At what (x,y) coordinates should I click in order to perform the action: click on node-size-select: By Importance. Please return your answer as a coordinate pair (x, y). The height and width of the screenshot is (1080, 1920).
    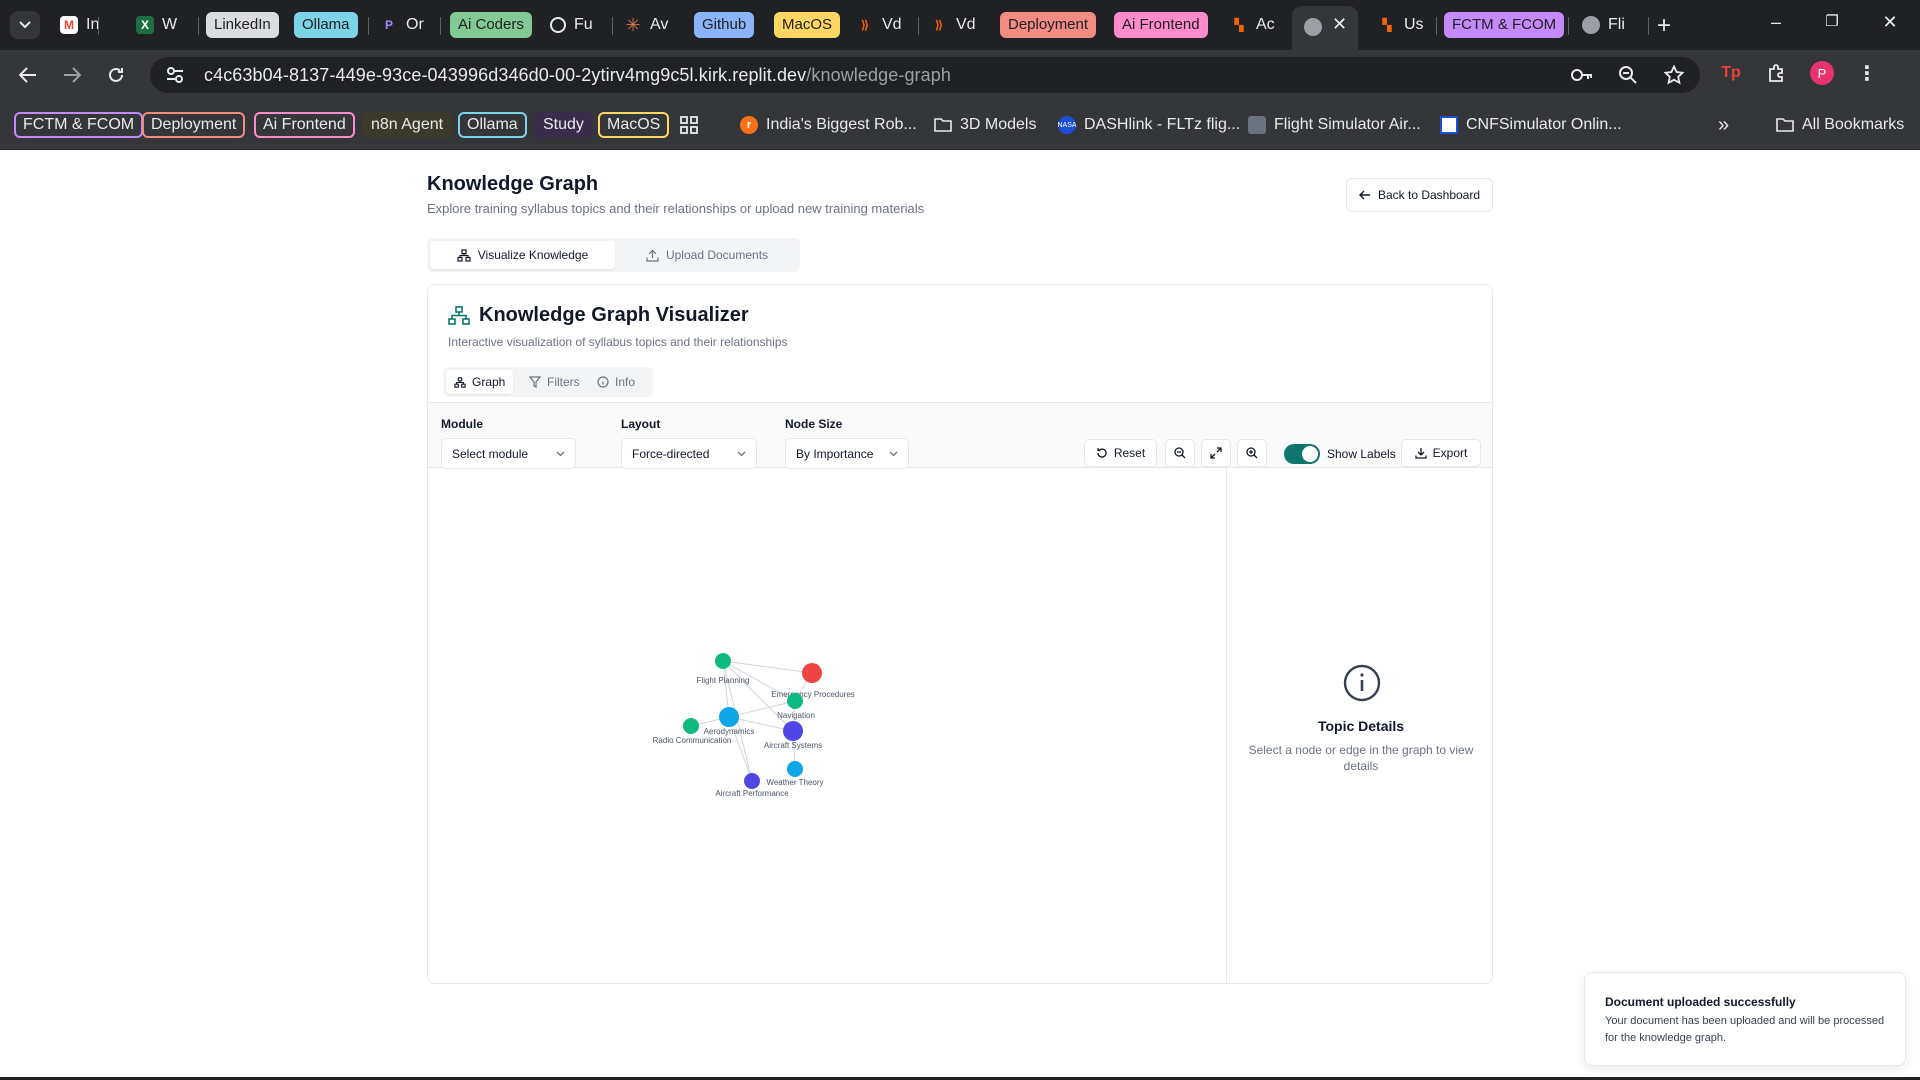
    Looking at the image, I should click on (847, 453).